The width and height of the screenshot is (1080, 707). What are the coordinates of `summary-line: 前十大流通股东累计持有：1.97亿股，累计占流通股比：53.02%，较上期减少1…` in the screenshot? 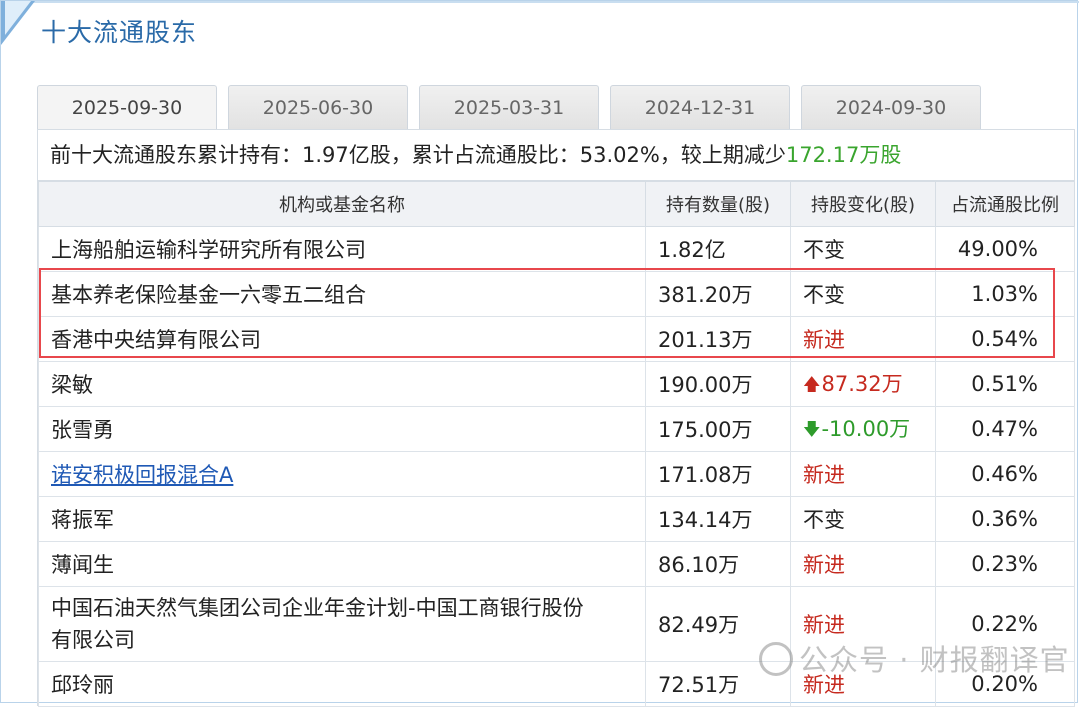 It's located at (556, 155).